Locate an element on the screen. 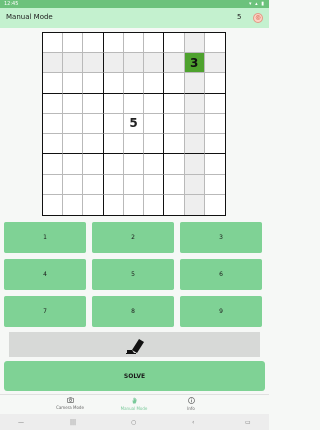 Image resolution: width=320 pixels, height=430 pixels. number-button-4: 4 is located at coordinates (45, 274).